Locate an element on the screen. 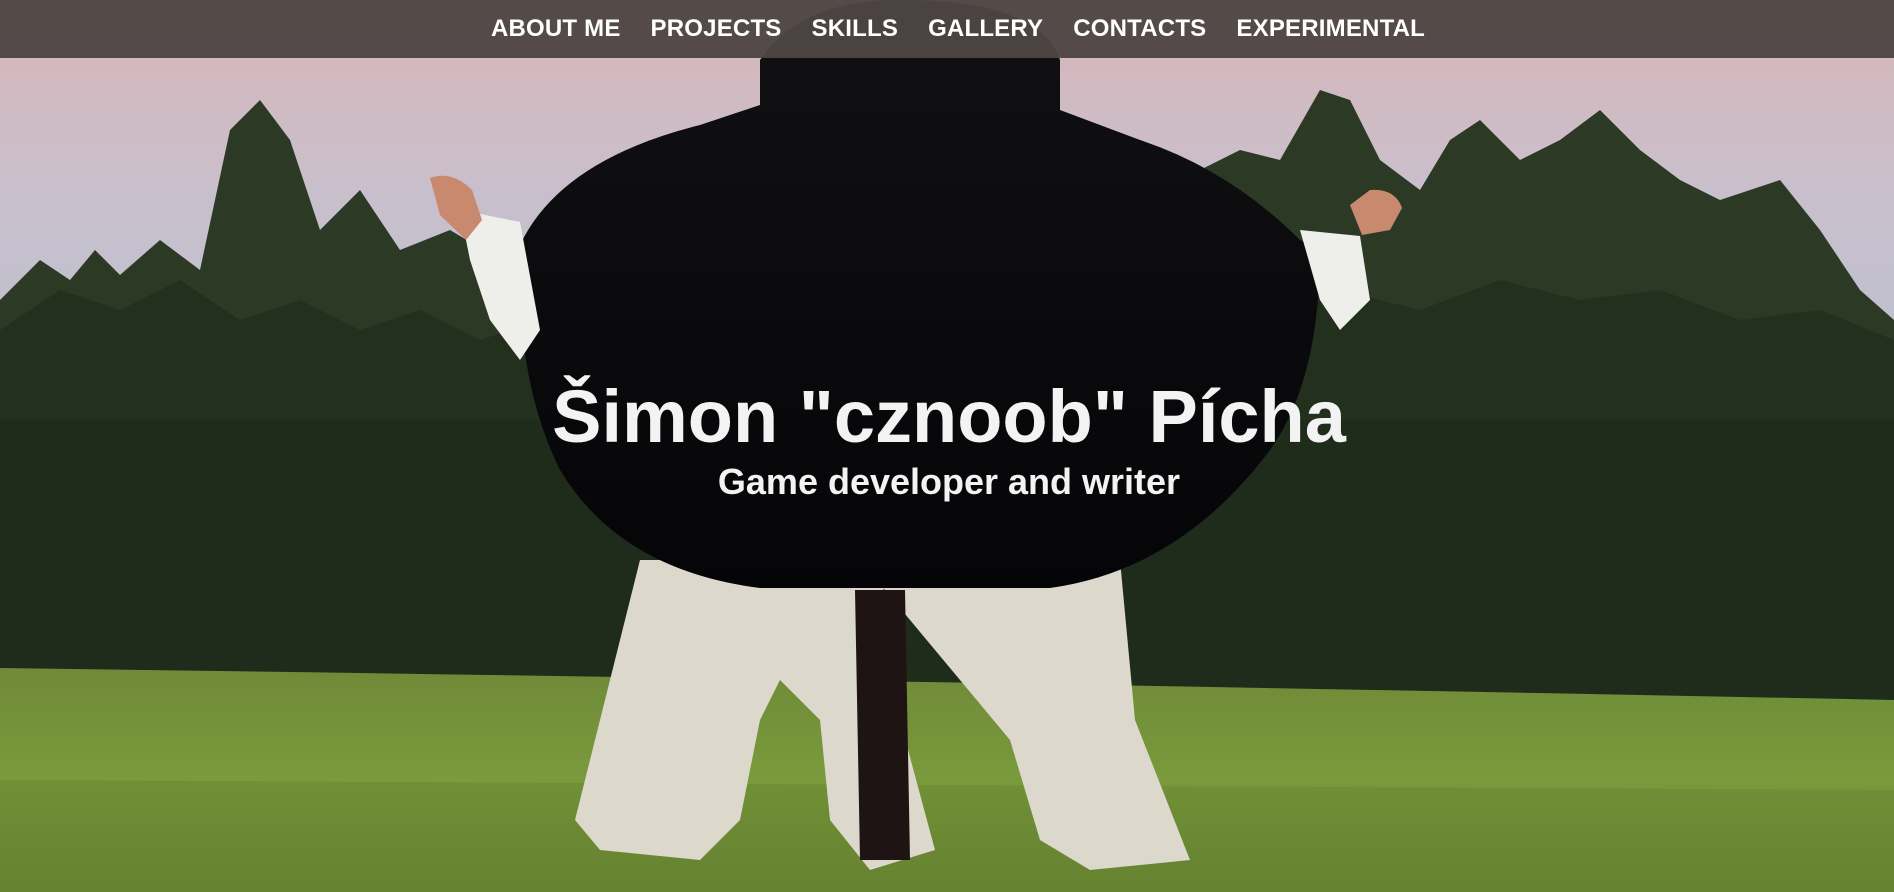  nav-item-projects: PROJECTS is located at coordinates (716, 29).